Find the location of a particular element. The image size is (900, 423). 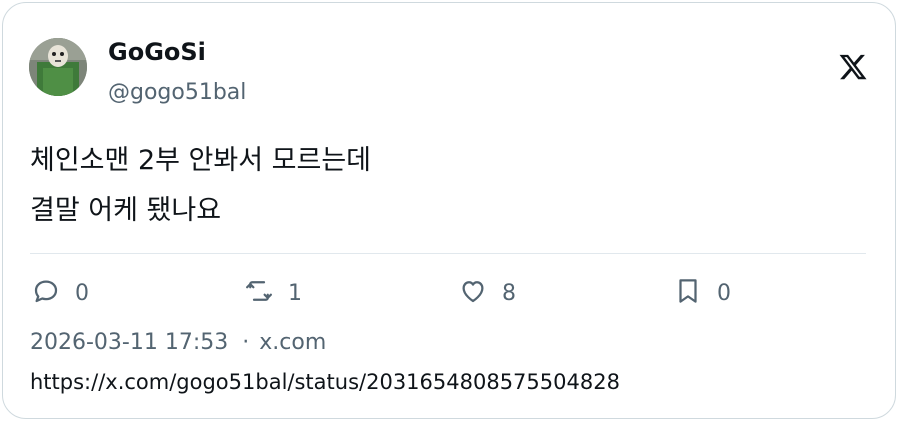

display-name: GoGoSi is located at coordinates (157, 52).